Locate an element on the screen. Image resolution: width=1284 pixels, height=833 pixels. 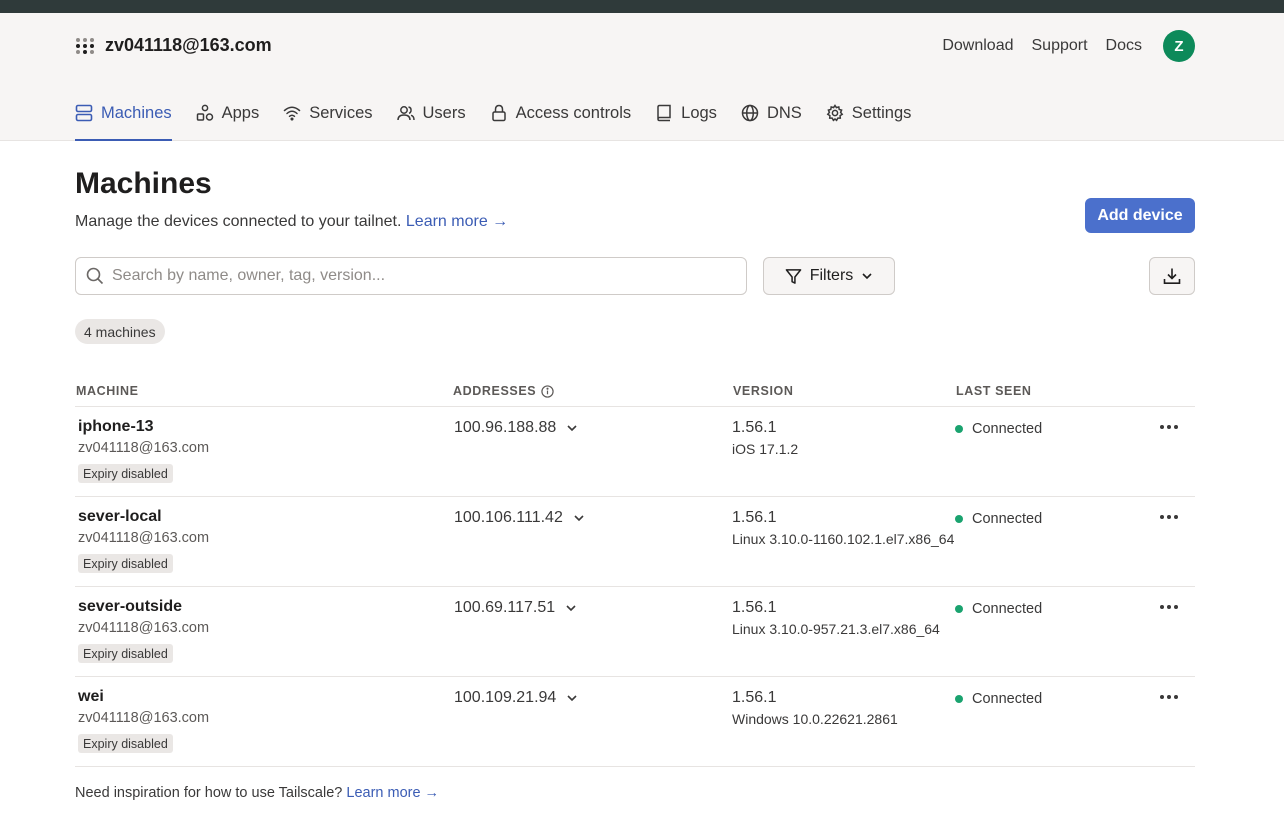
header-last-seen: LAST SEEN is located at coordinates (994, 391).